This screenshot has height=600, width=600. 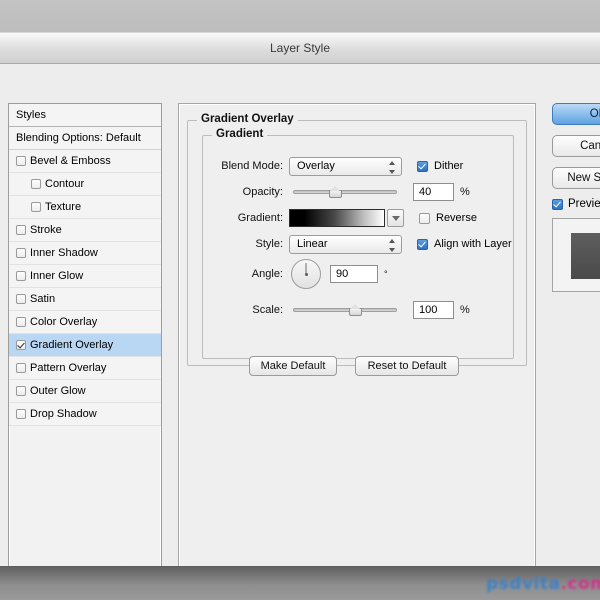 I want to click on styles-list-item: Contour, so click(x=85, y=184).